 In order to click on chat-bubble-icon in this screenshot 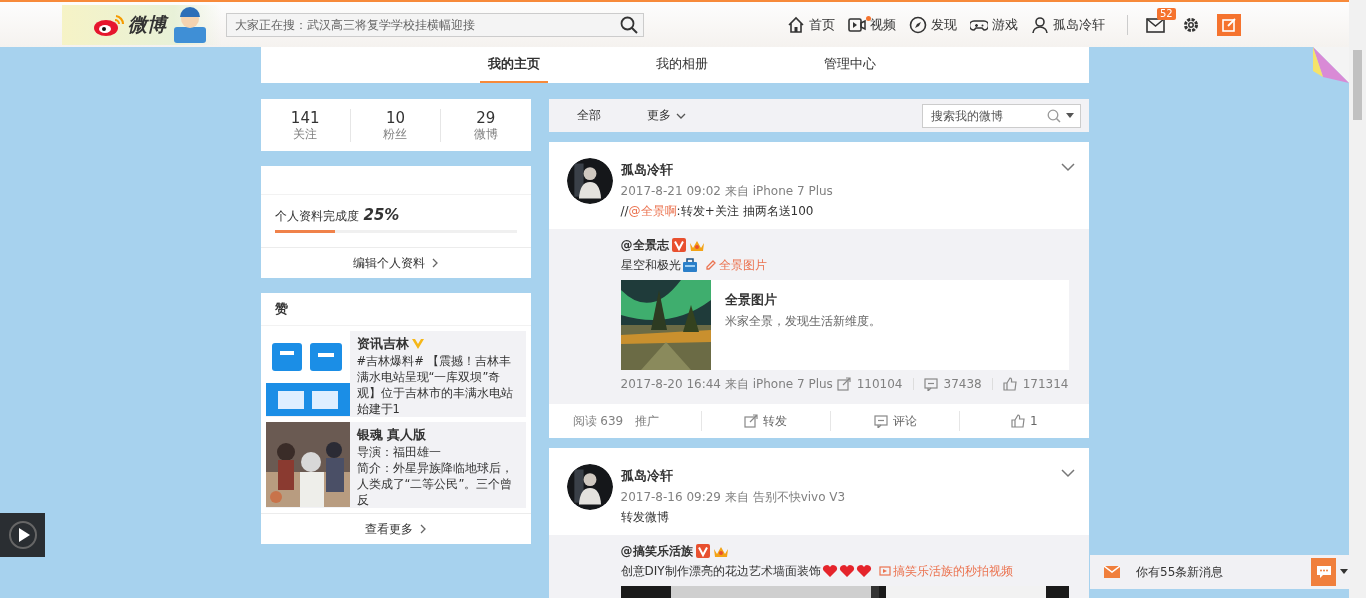, I will do `click(1323, 572)`.